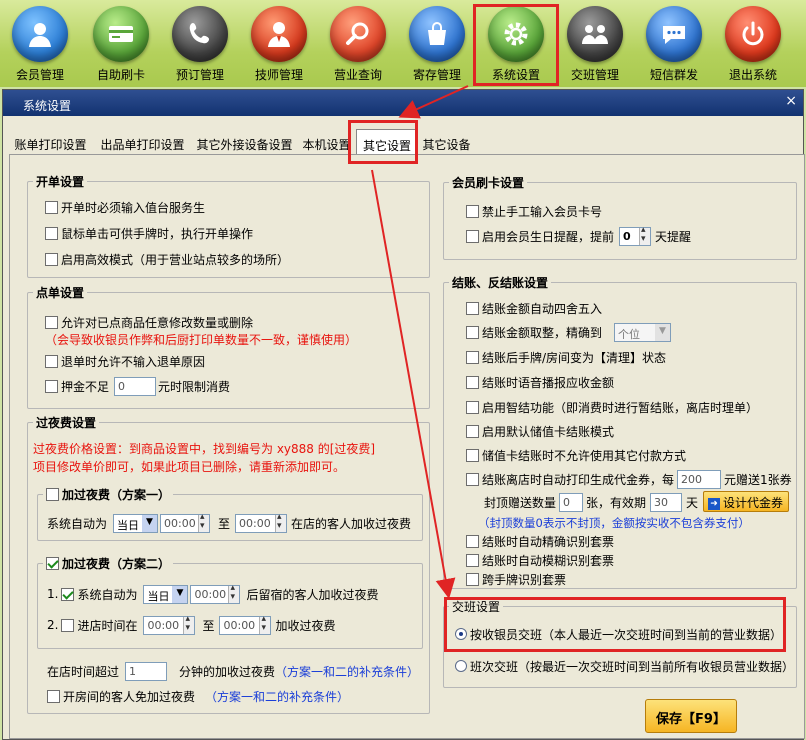  What do you see at coordinates (358, 44) in the screenshot?
I see `toolbar-query: 营业查询` at bounding box center [358, 44].